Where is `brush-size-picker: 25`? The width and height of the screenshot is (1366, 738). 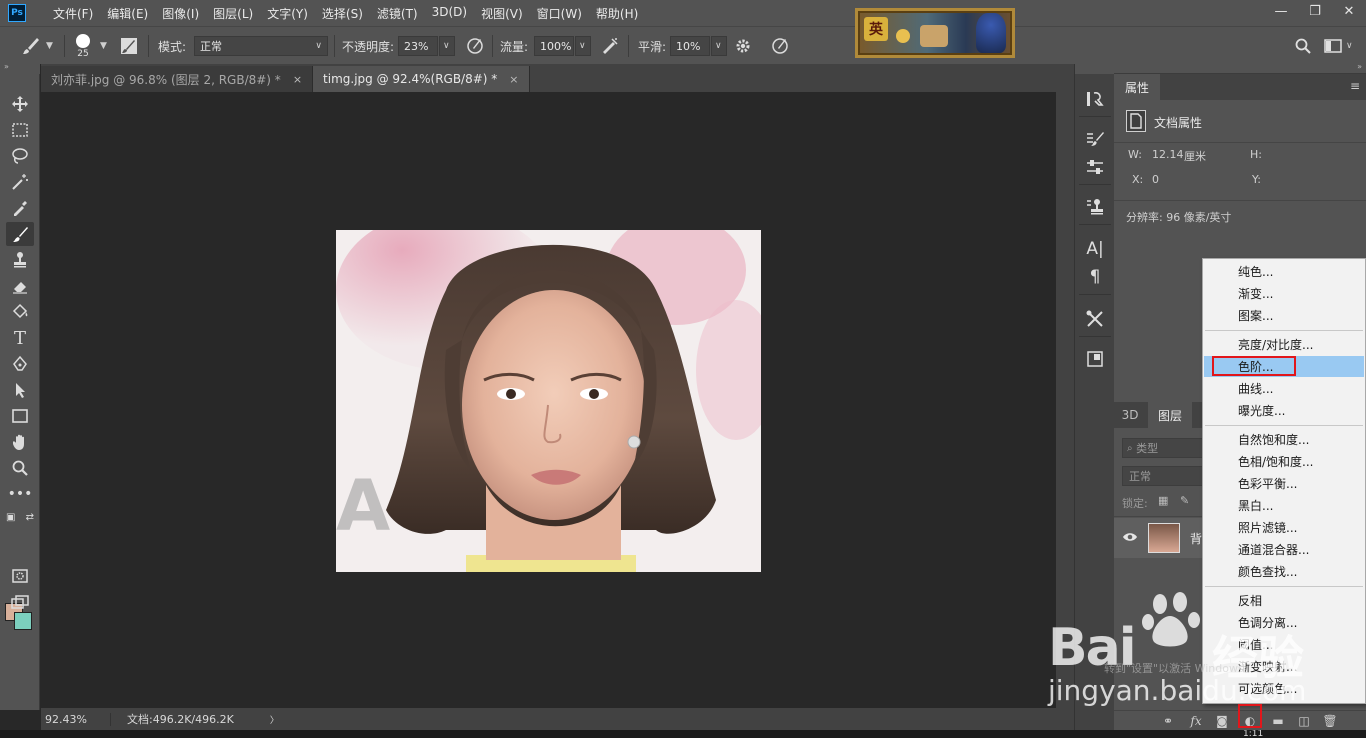 brush-size-picker: 25 is located at coordinates (83, 46).